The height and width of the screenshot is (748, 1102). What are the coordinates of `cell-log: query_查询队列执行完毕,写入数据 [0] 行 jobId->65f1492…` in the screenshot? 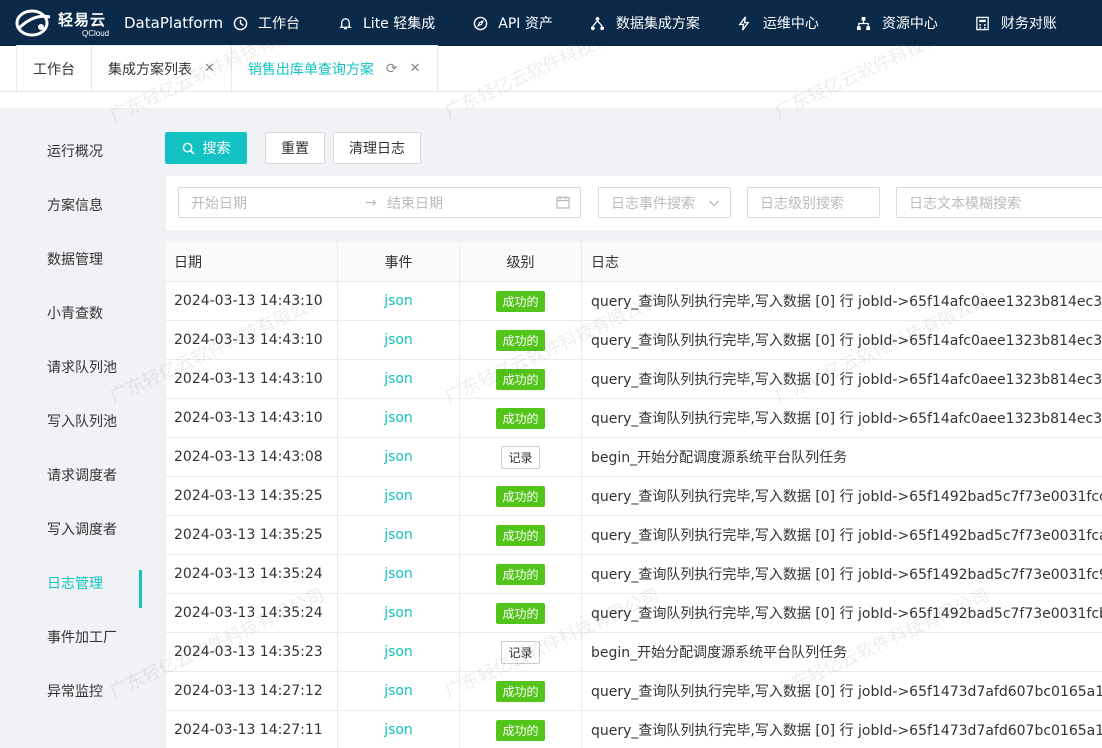 It's located at (846, 497).